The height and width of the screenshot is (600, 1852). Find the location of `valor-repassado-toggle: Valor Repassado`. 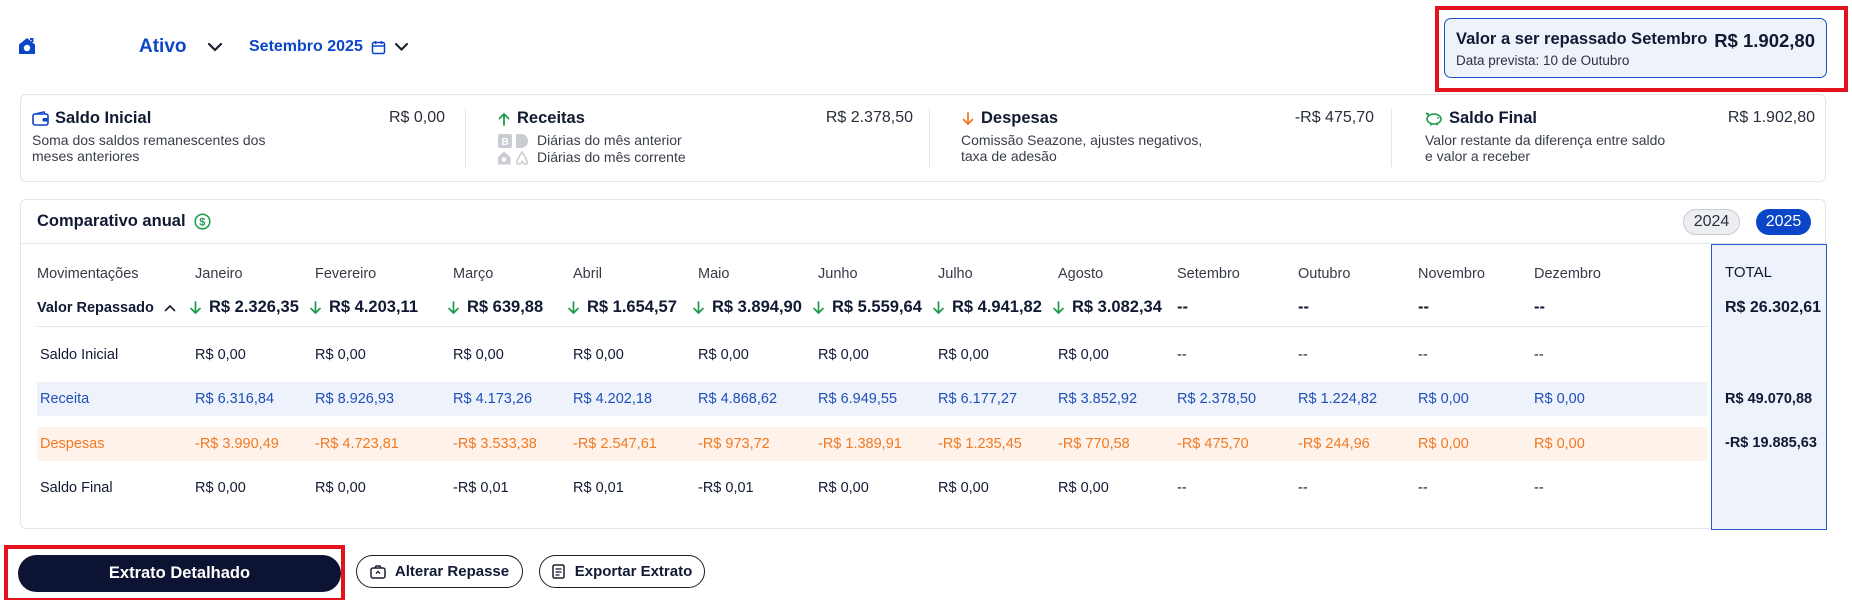

valor-repassado-toggle: Valor Repassado is located at coordinates (106, 308).